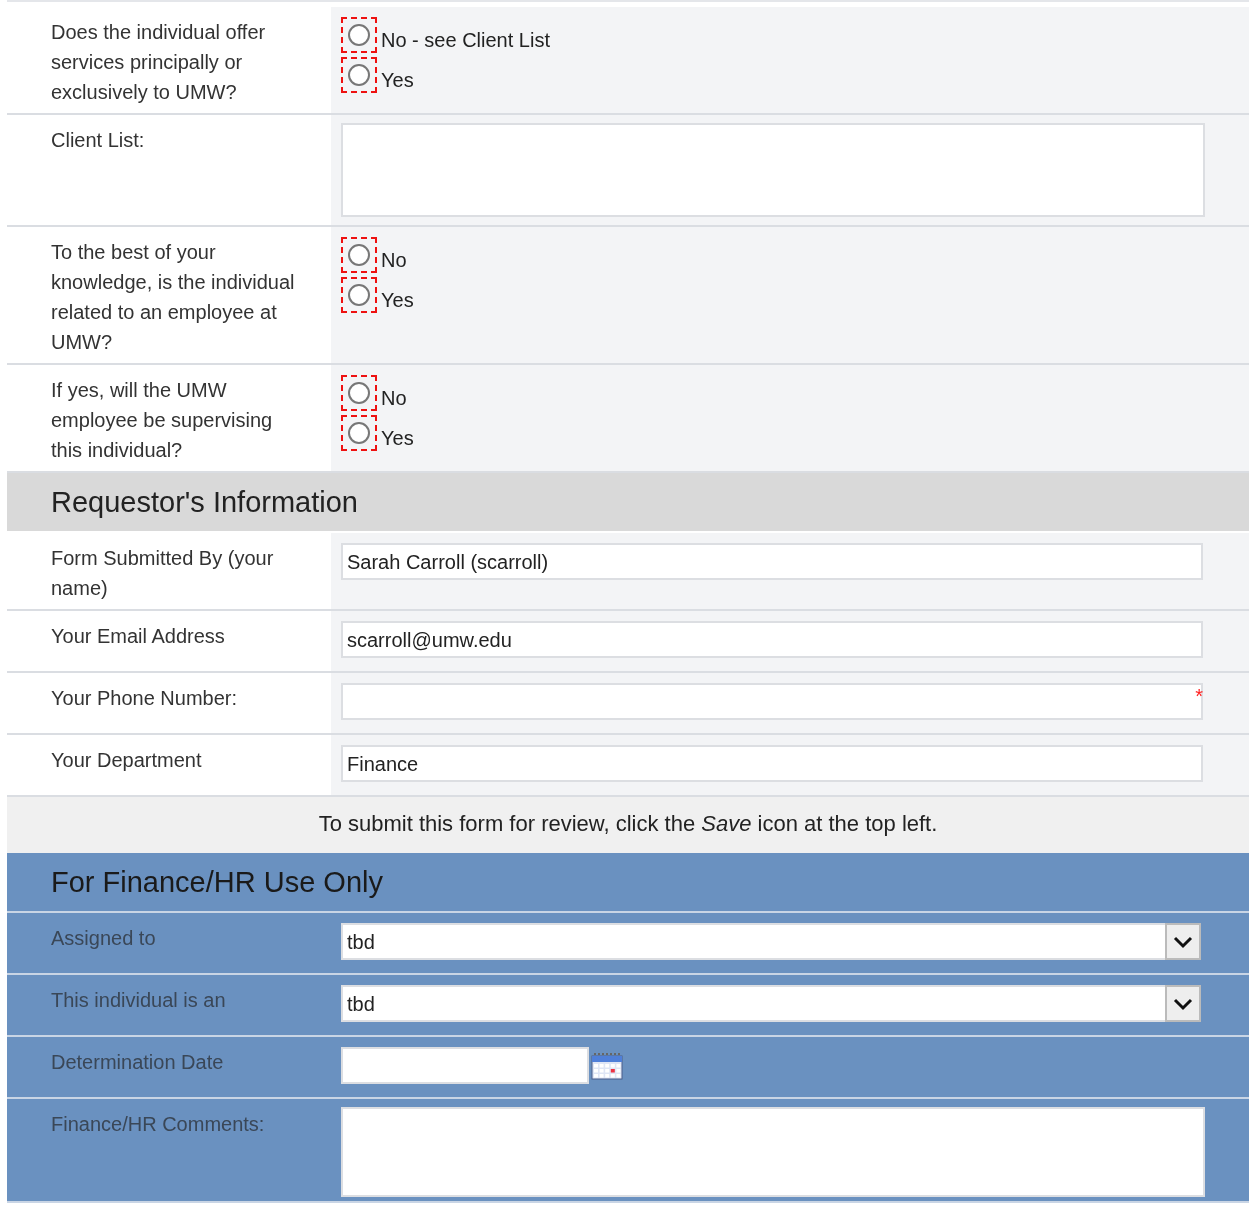  What do you see at coordinates (162, 573) in the screenshot?
I see `field-label: Form Submitted By (your name)` at bounding box center [162, 573].